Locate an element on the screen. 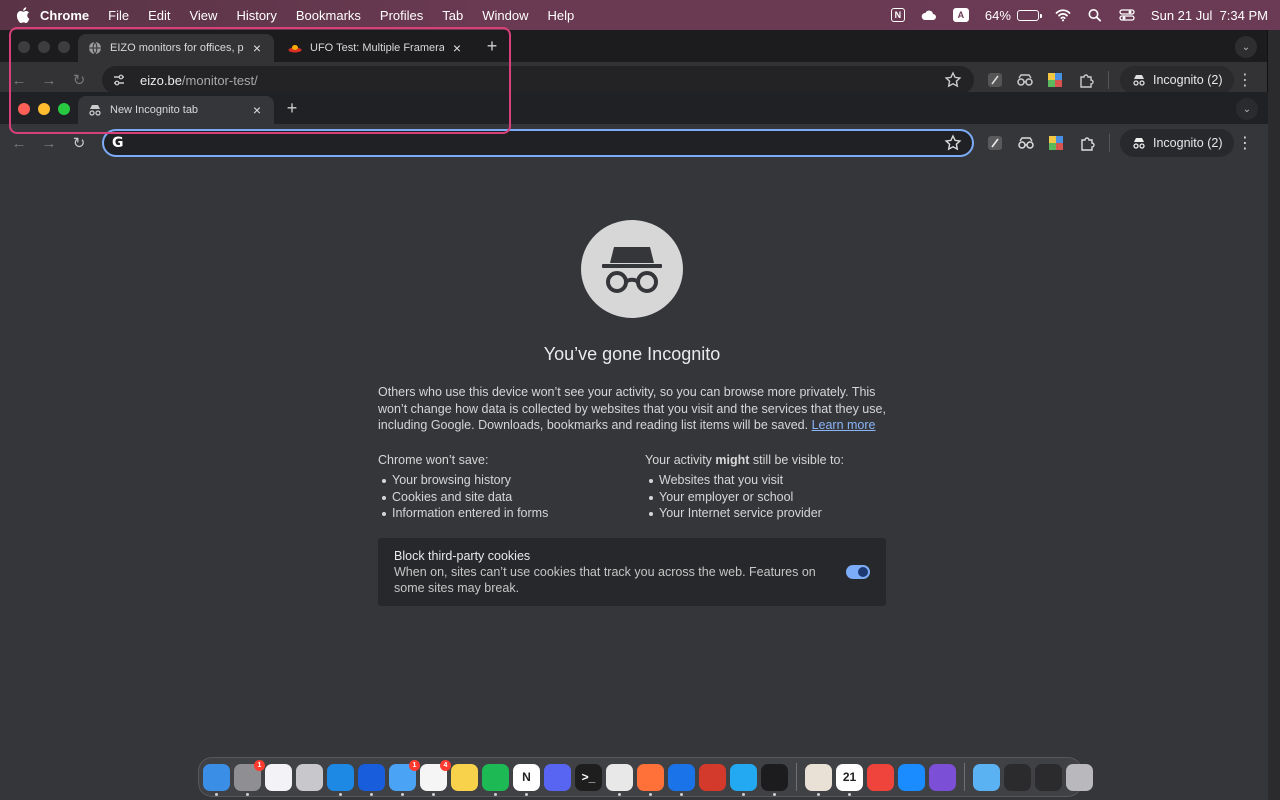 The image size is (1280, 800). back-address-bar: eizo.be/monitor-test/ is located at coordinates (538, 80).